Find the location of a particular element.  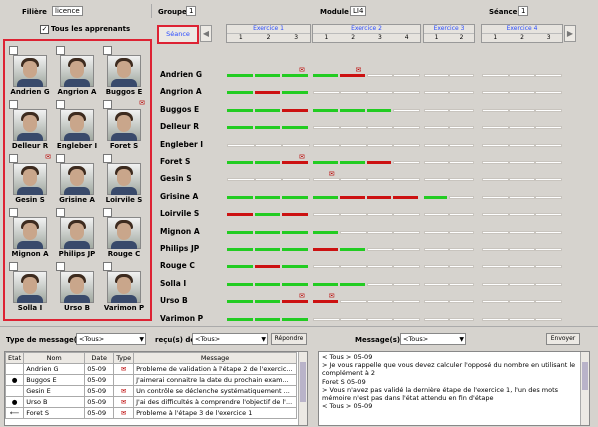

table-scrollbar is located at coordinates (302, 388).